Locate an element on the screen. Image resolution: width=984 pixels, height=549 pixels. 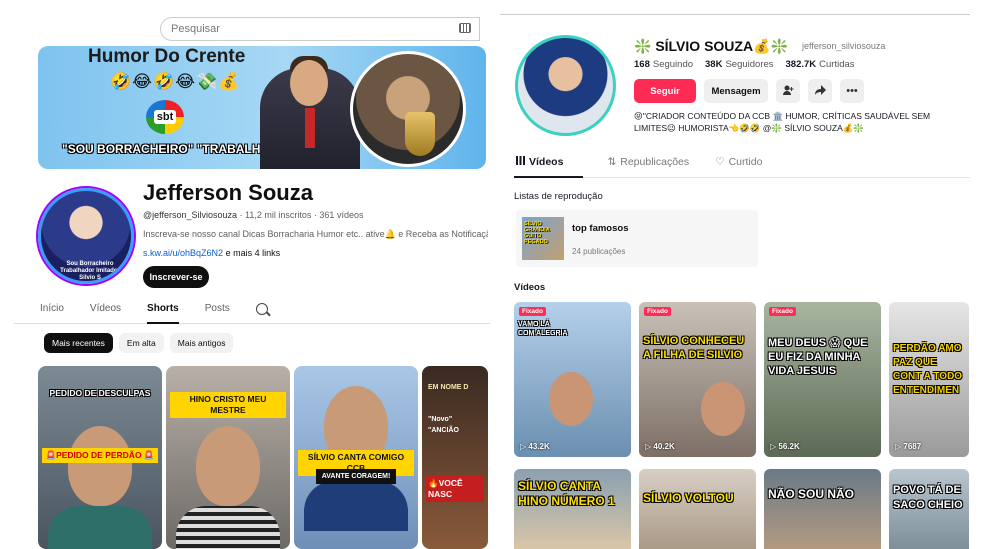
heart-icon: ♡ is located at coordinates (720, 162).